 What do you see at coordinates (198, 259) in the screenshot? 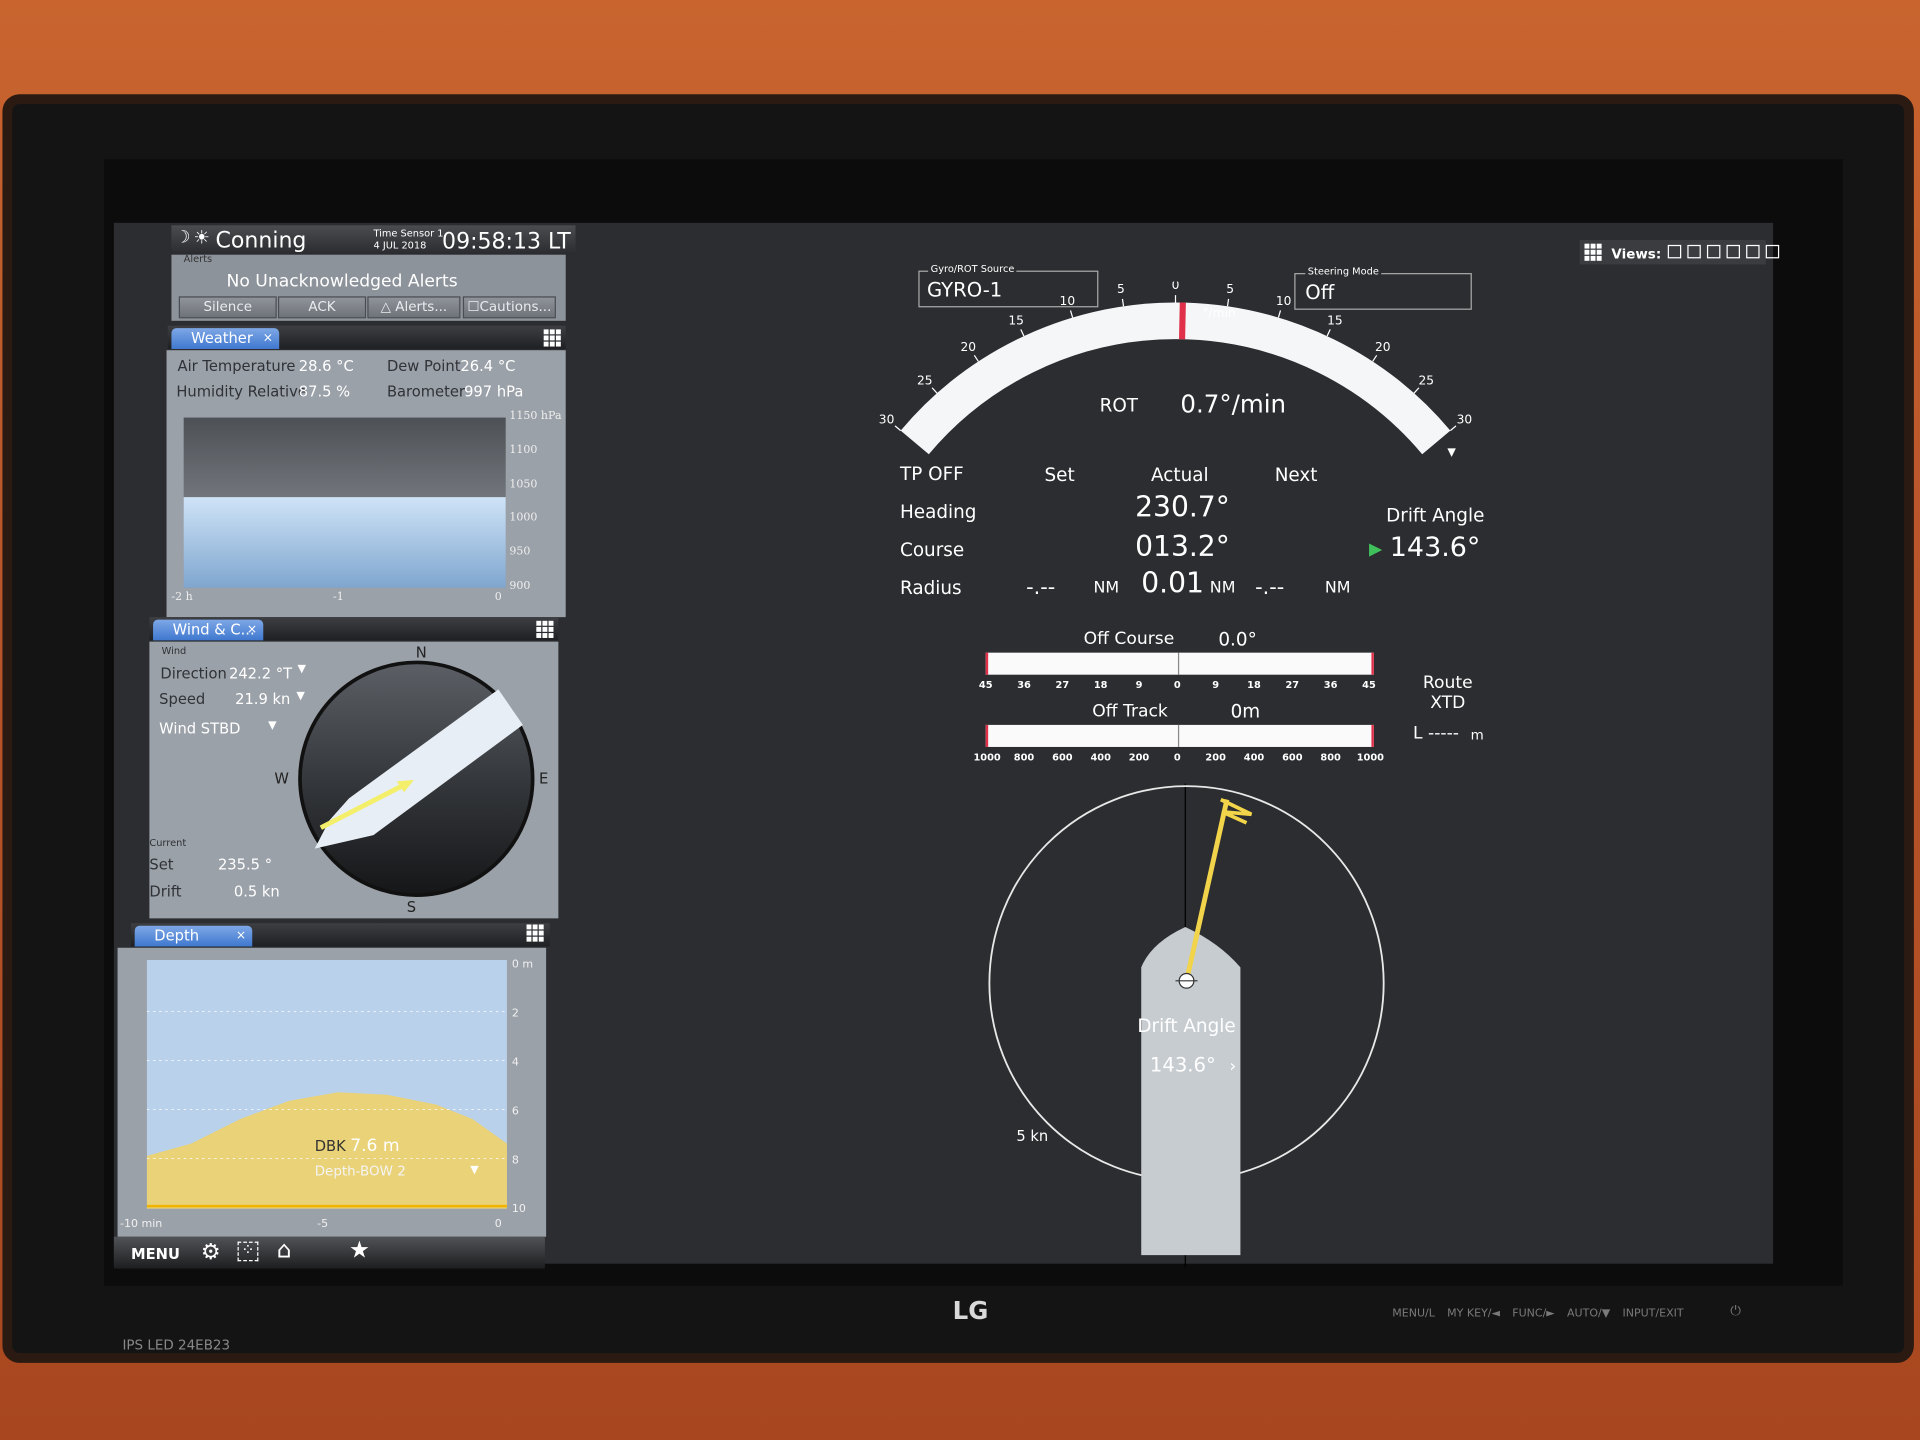
I see `alerts-label: Alerts` at bounding box center [198, 259].